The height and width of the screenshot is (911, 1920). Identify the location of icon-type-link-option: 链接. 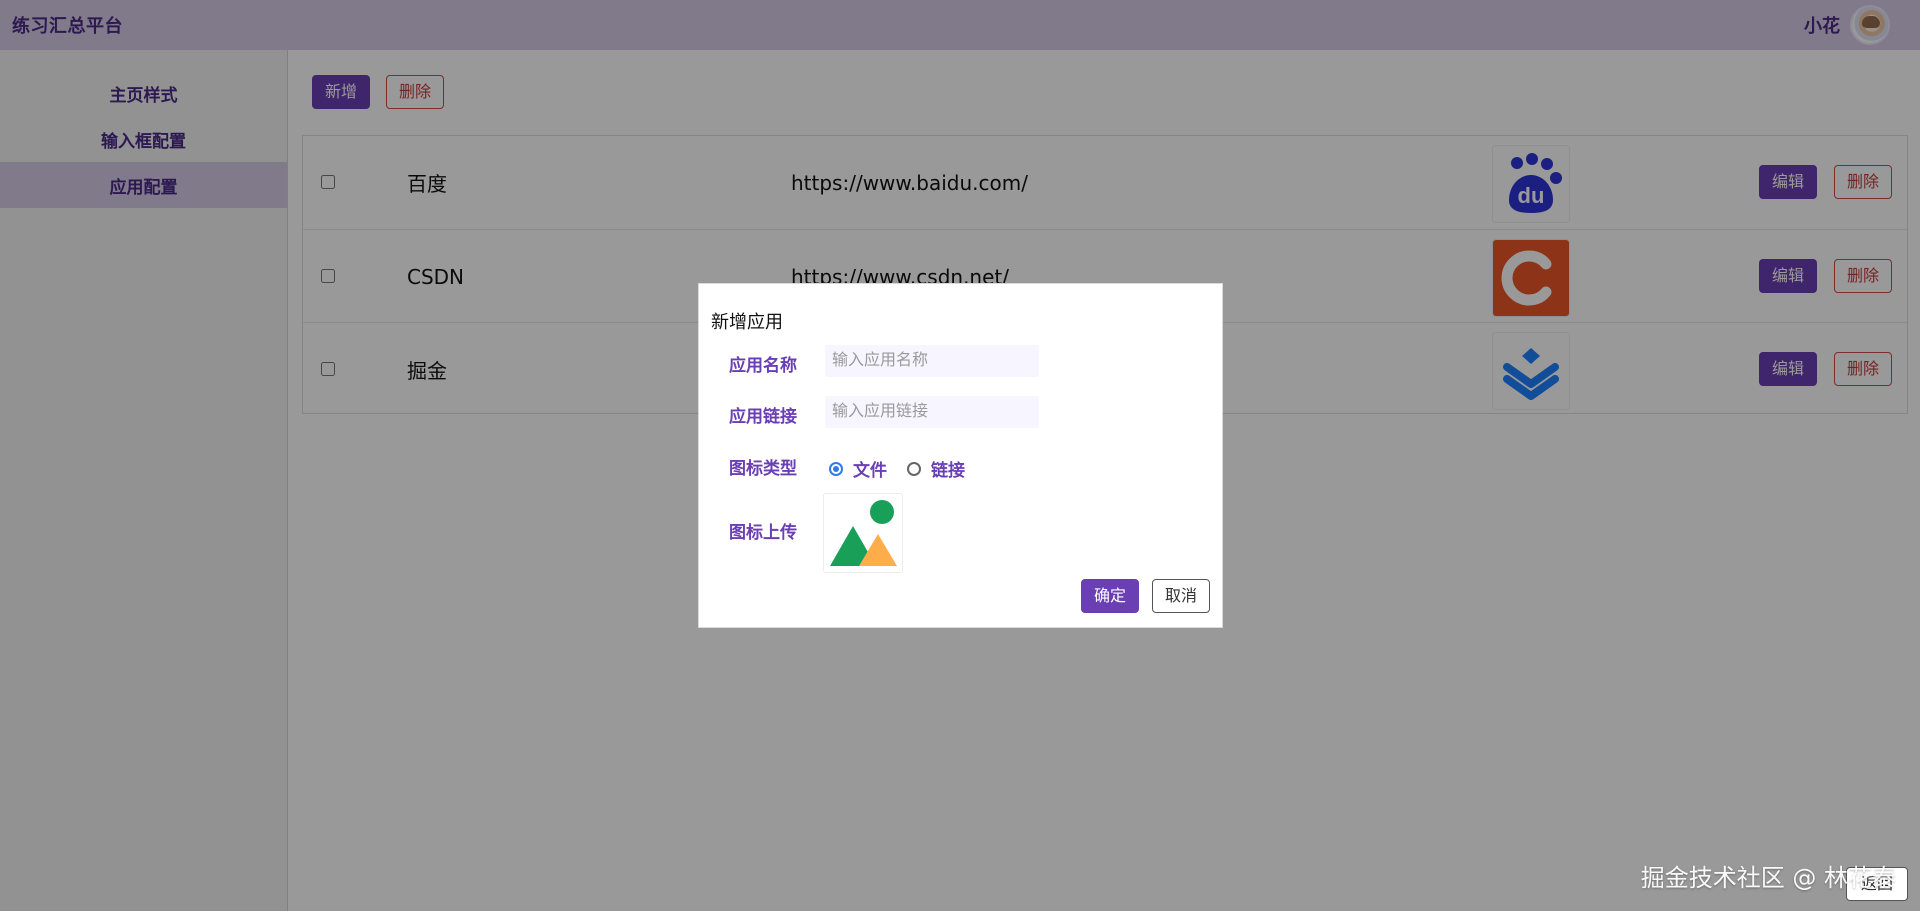
(936, 468).